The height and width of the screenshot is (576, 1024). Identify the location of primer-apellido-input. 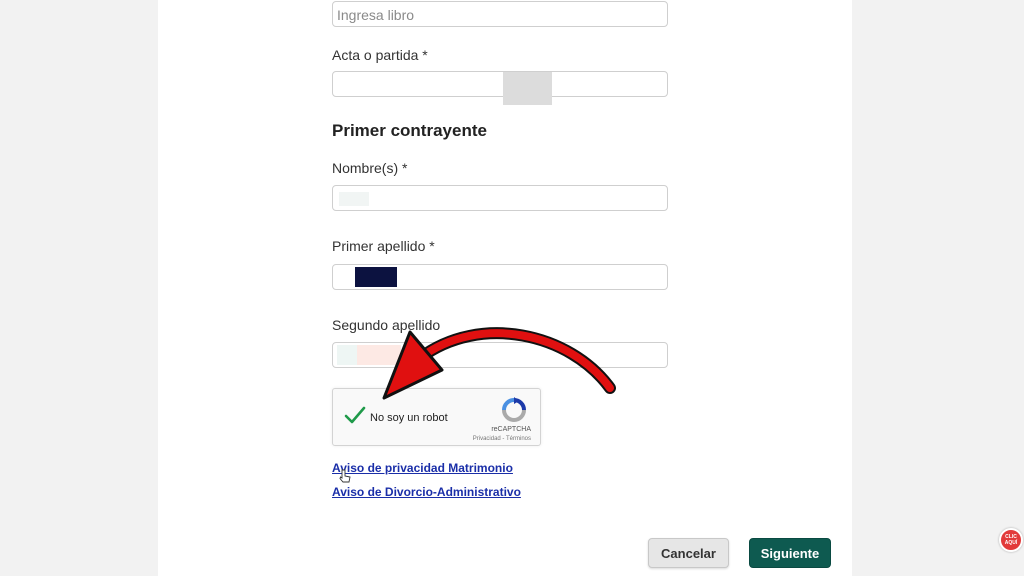
(500, 277).